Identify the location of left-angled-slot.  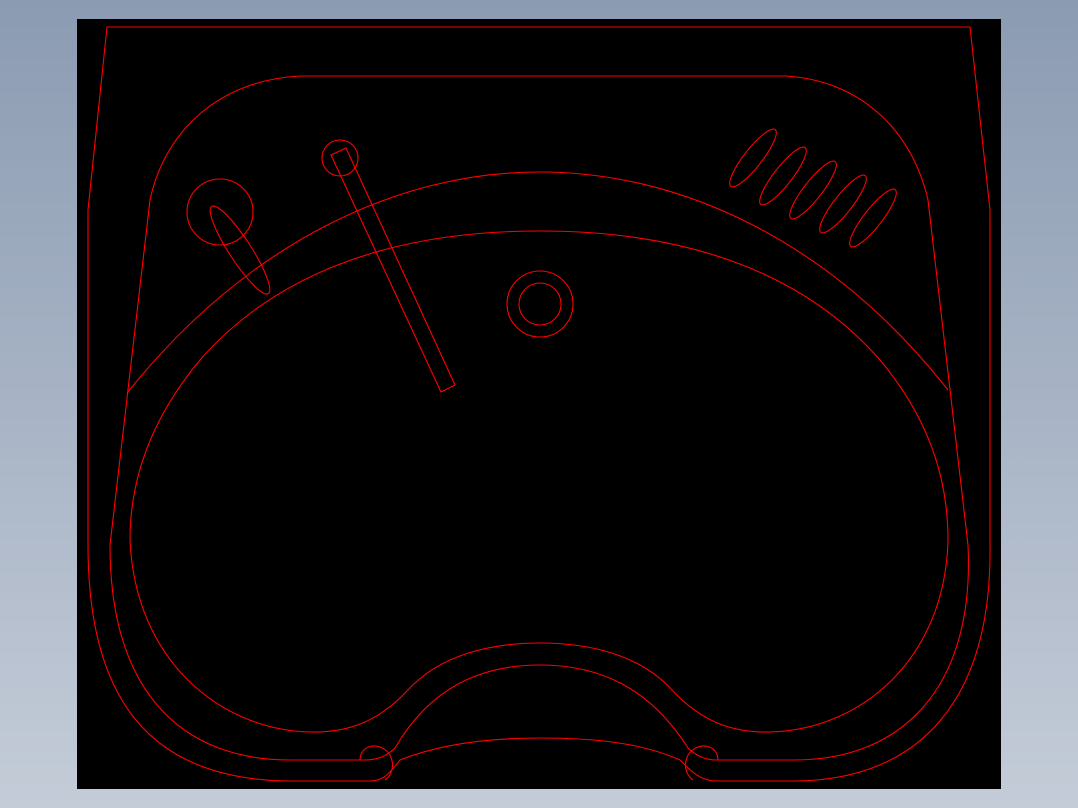
(240, 250).